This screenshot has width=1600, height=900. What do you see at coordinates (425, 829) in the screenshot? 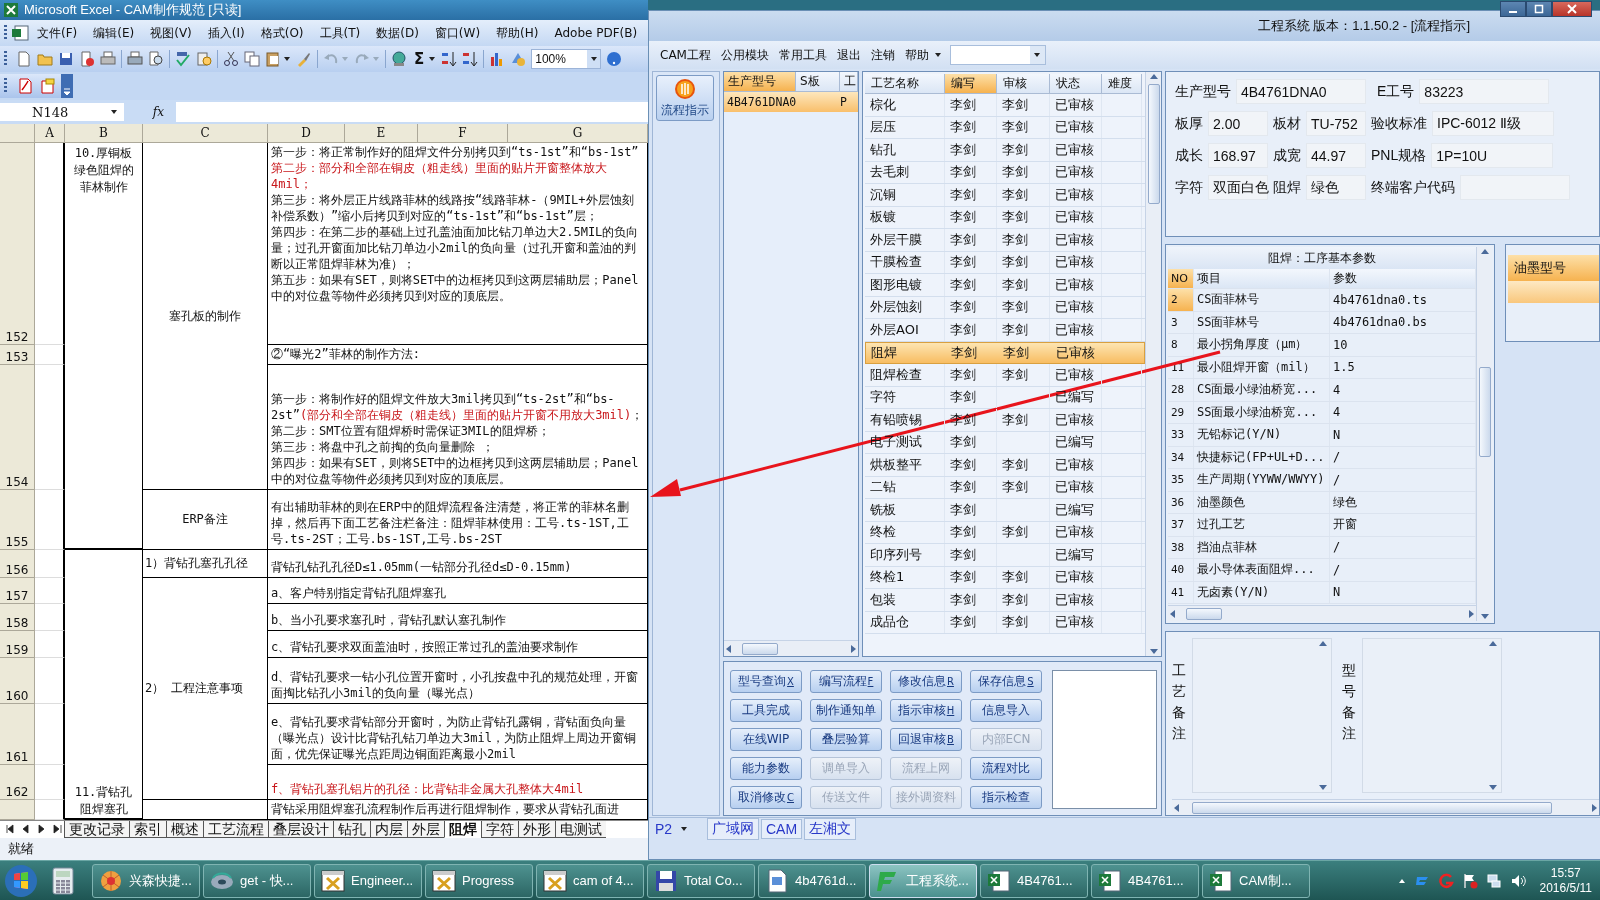
I see `sheet-tab: 外层` at bounding box center [425, 829].